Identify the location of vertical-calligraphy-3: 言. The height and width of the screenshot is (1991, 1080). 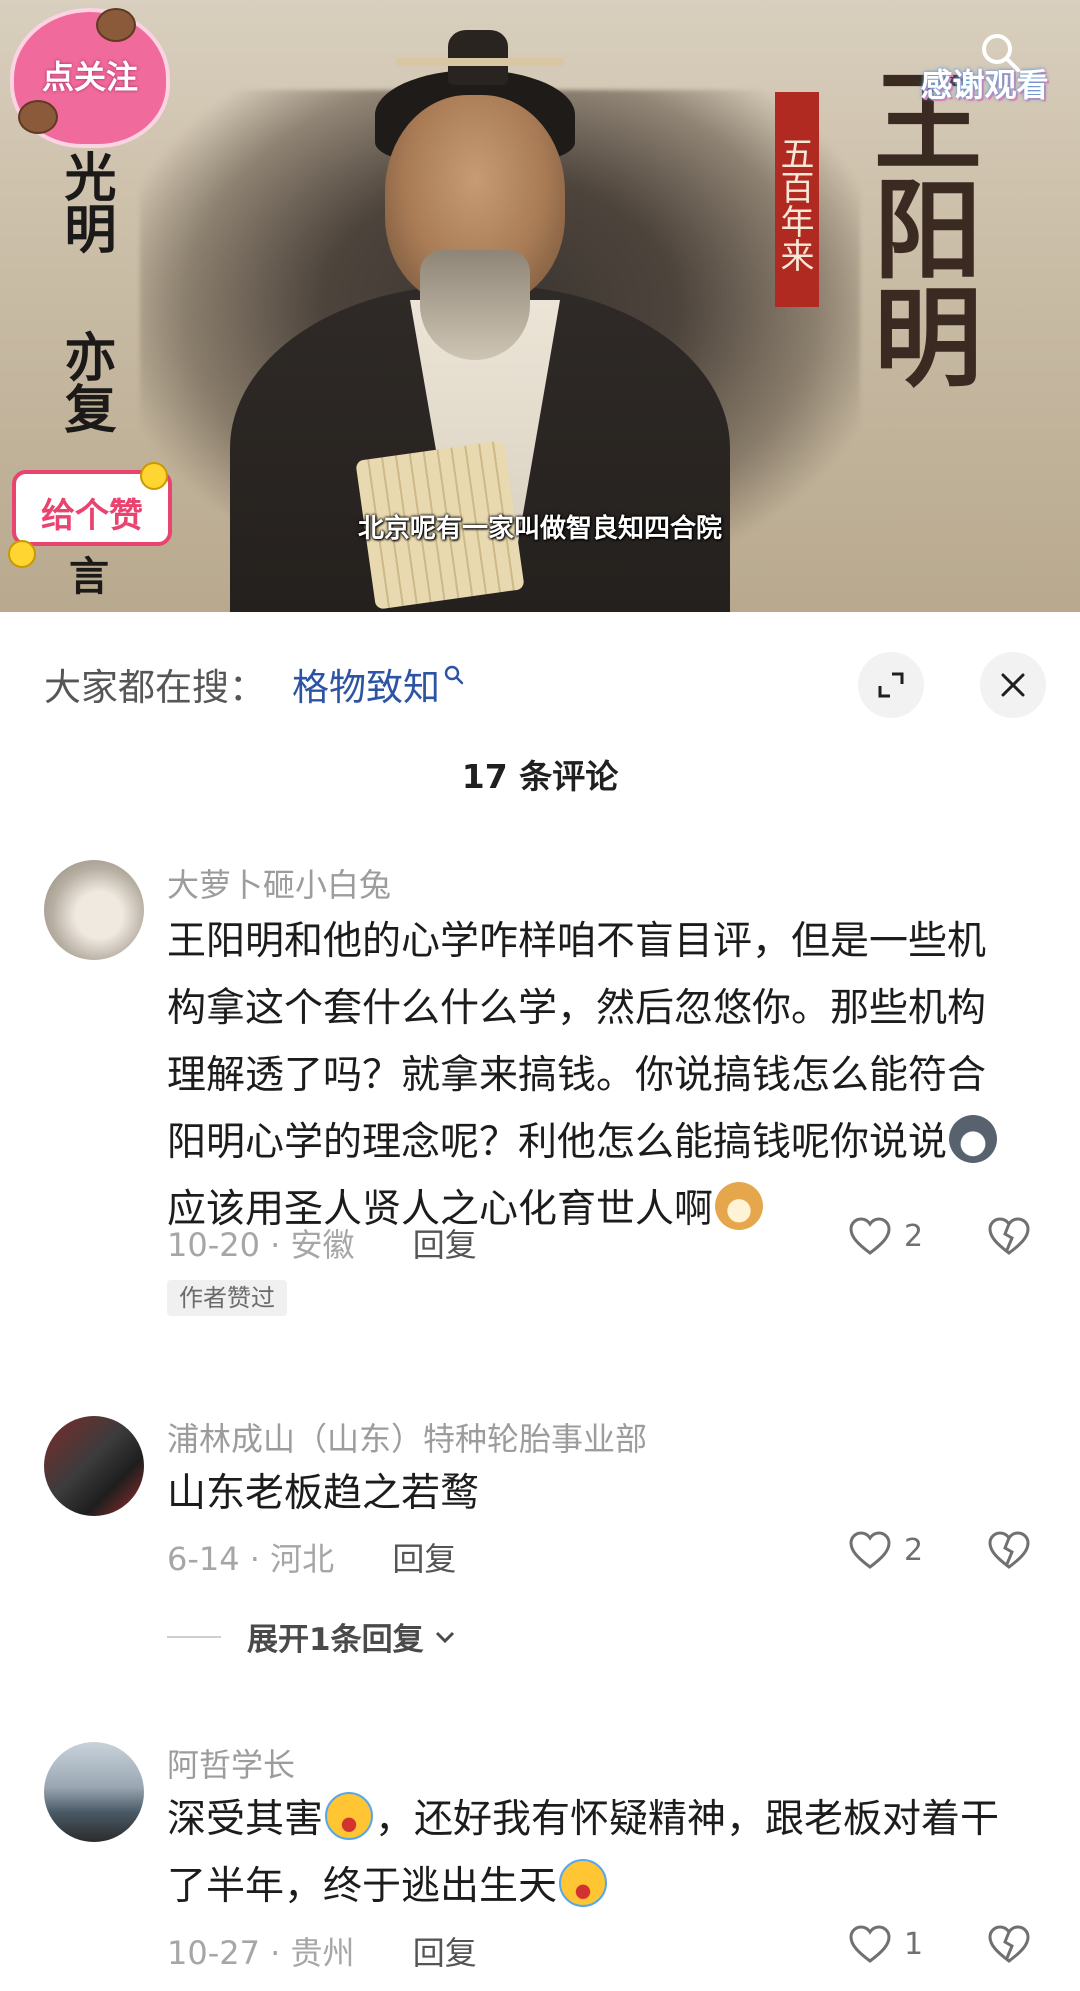
(85, 575).